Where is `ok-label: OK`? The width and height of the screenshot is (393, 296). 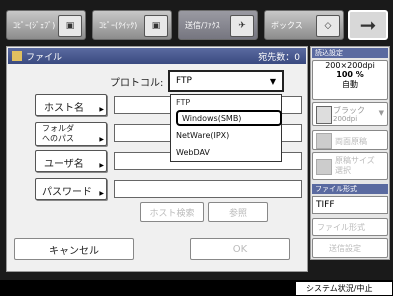
ok-label: OK is located at coordinates (240, 249).